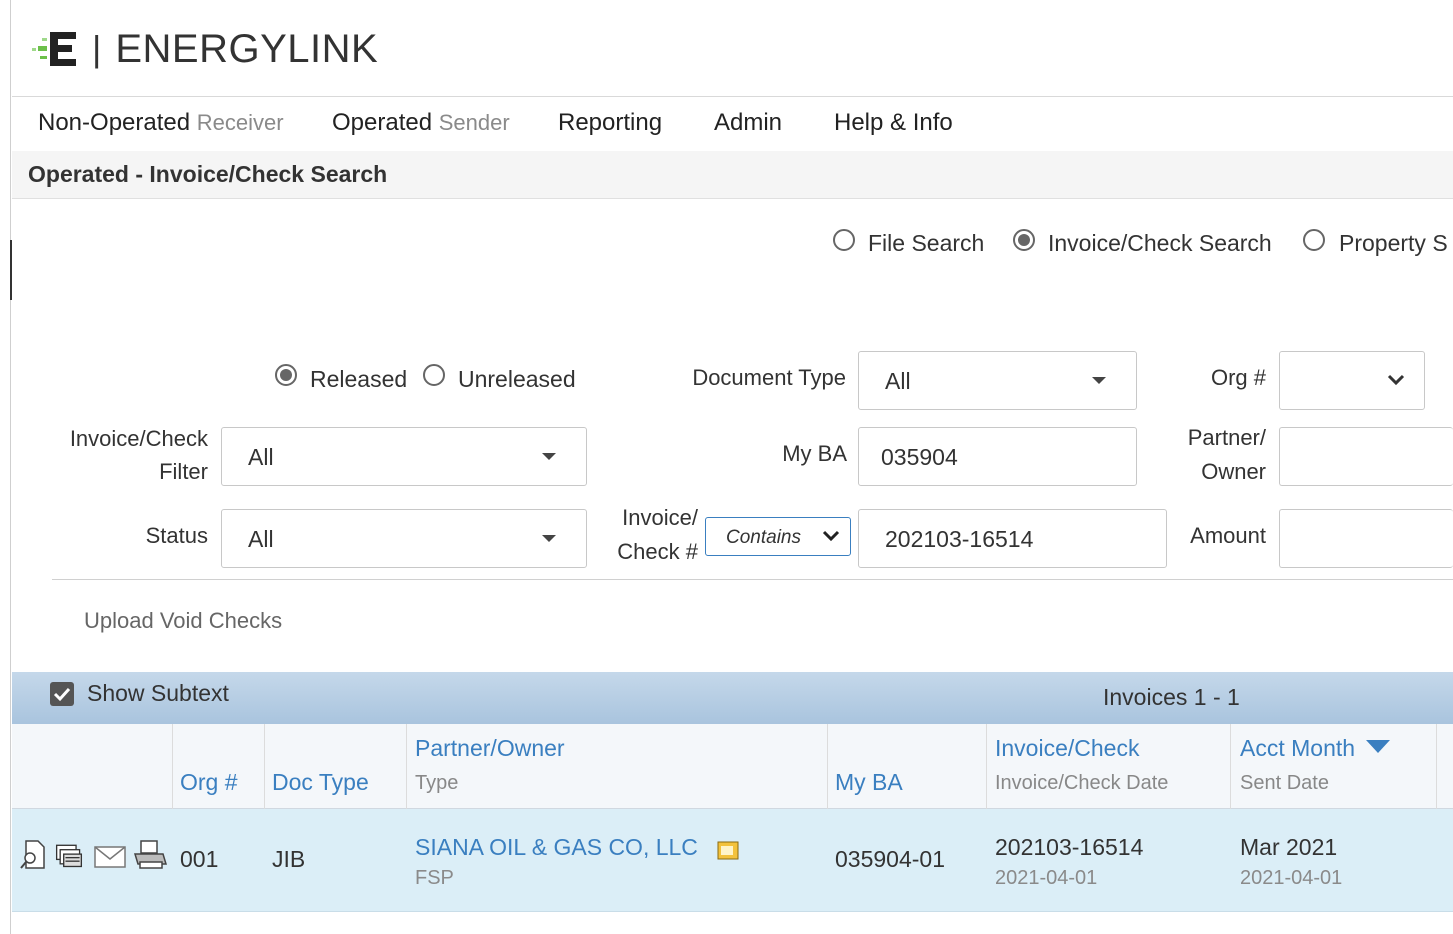 This screenshot has width=1453, height=934. What do you see at coordinates (183, 471) in the screenshot?
I see `invoice-filter-label-2: Filter` at bounding box center [183, 471].